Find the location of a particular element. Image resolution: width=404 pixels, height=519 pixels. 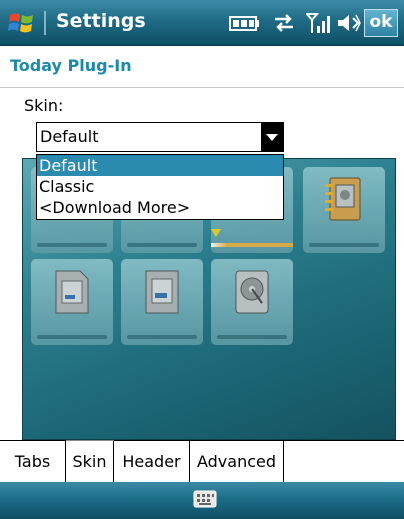

title-separator is located at coordinates (45, 23).